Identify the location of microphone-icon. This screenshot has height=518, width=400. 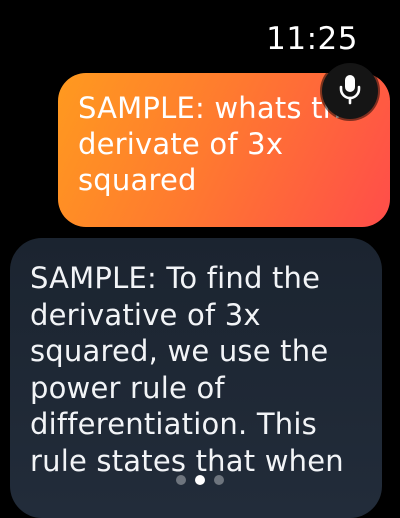
(350, 91).